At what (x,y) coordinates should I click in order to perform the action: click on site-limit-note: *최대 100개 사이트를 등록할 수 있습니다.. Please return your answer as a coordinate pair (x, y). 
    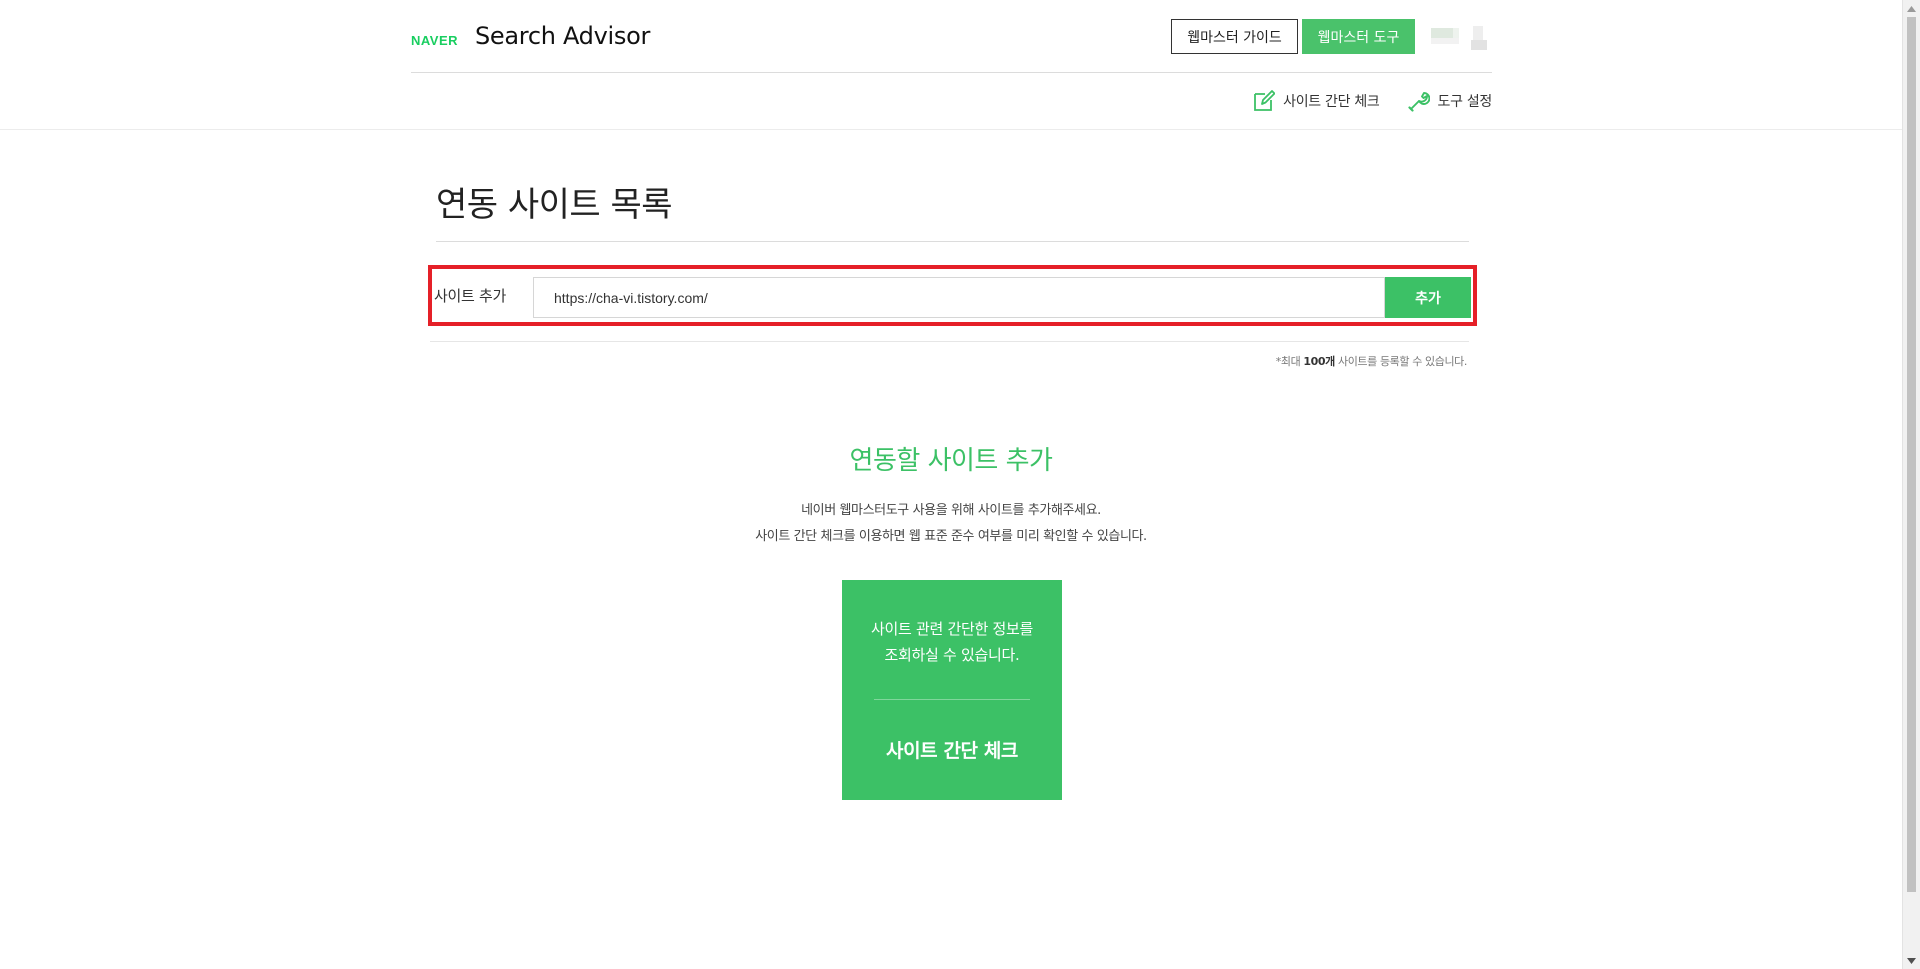
    Looking at the image, I should click on (1371, 361).